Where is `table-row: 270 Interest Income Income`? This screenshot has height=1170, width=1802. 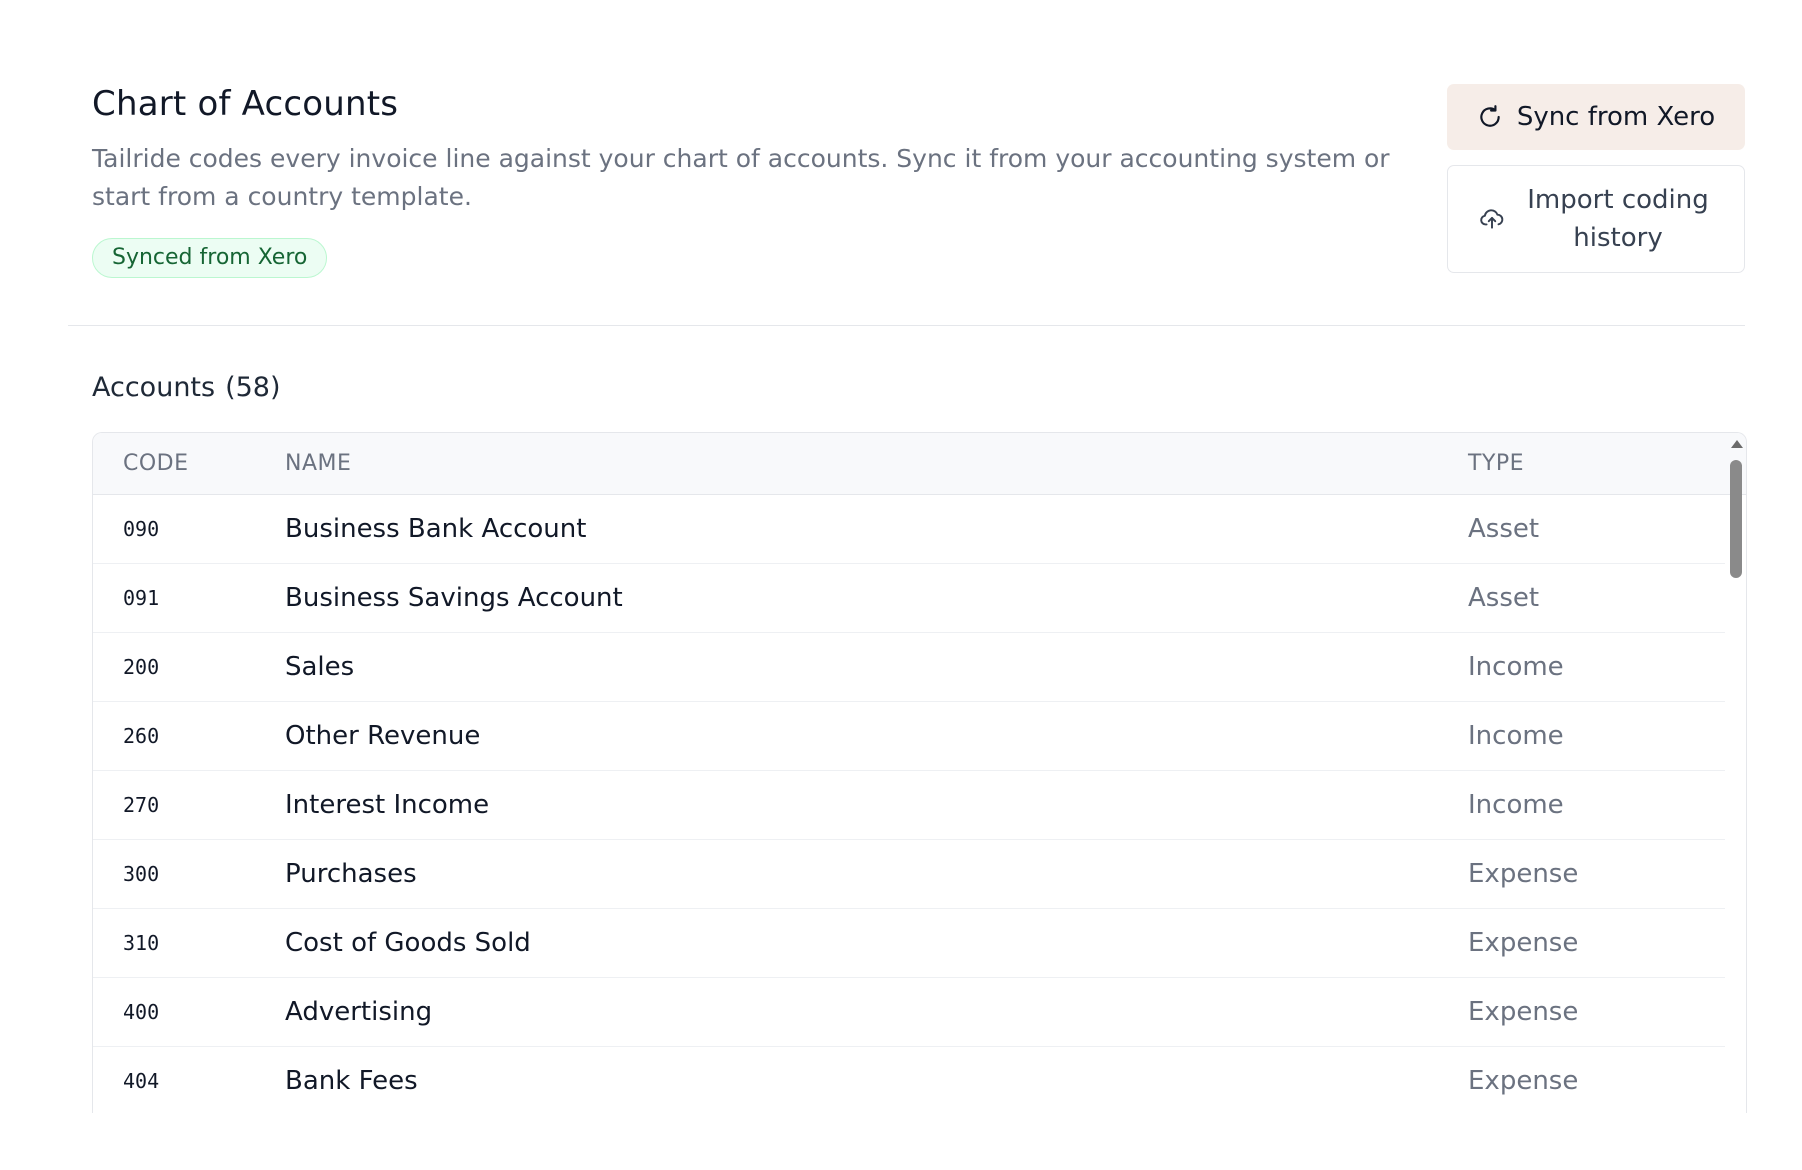
table-row: 270 Interest Income Income is located at coordinates (909, 805).